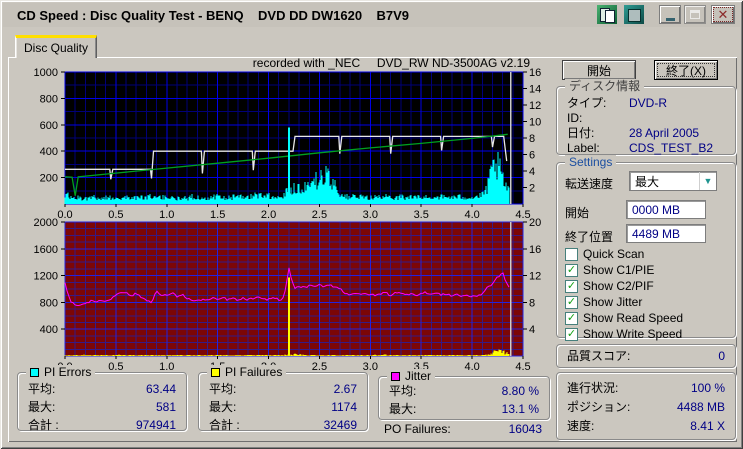 This screenshot has width=743, height=449. Describe the element at coordinates (686, 70) in the screenshot. I see `exit-button: 終了(X)` at that location.